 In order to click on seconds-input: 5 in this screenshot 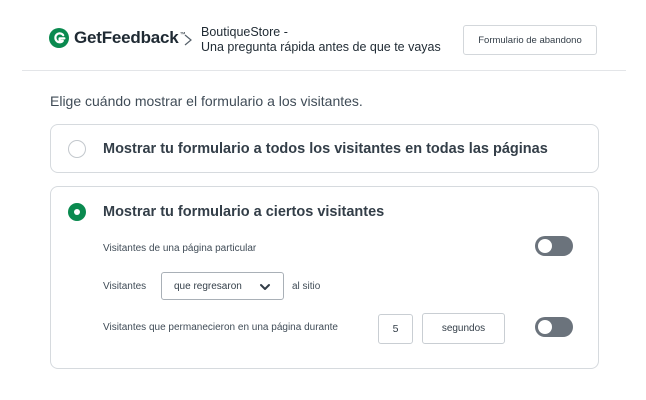, I will do `click(395, 329)`.